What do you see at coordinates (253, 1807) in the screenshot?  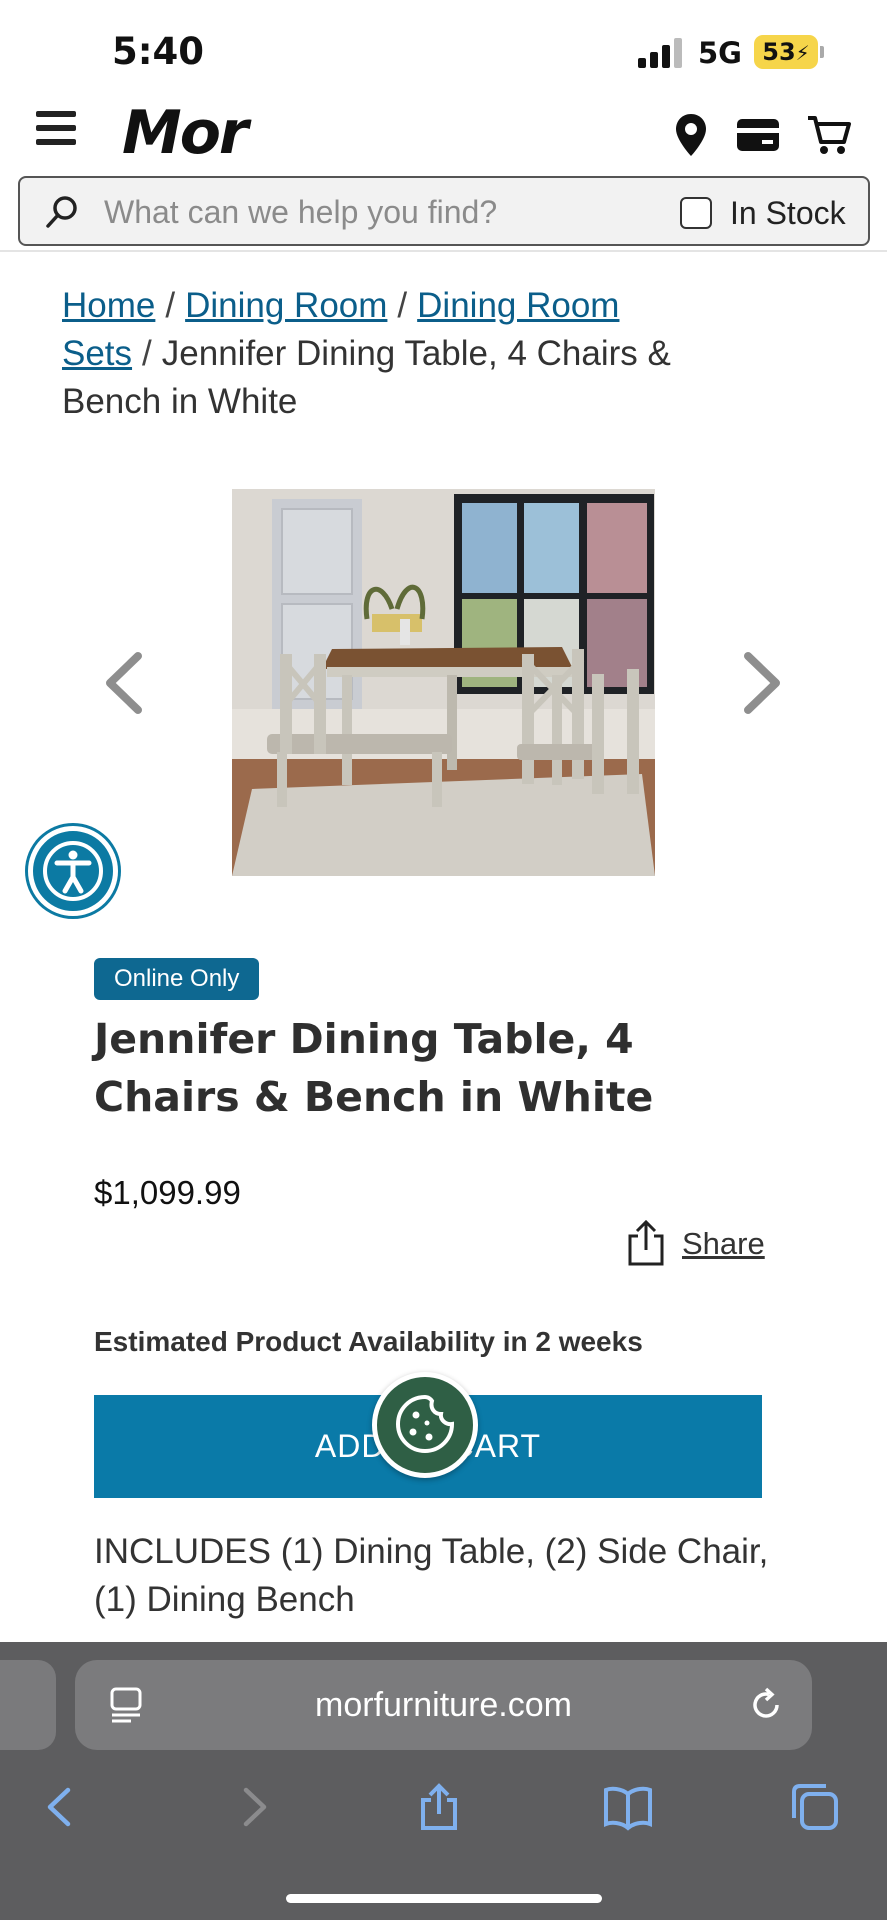 I see `forward-icon` at bounding box center [253, 1807].